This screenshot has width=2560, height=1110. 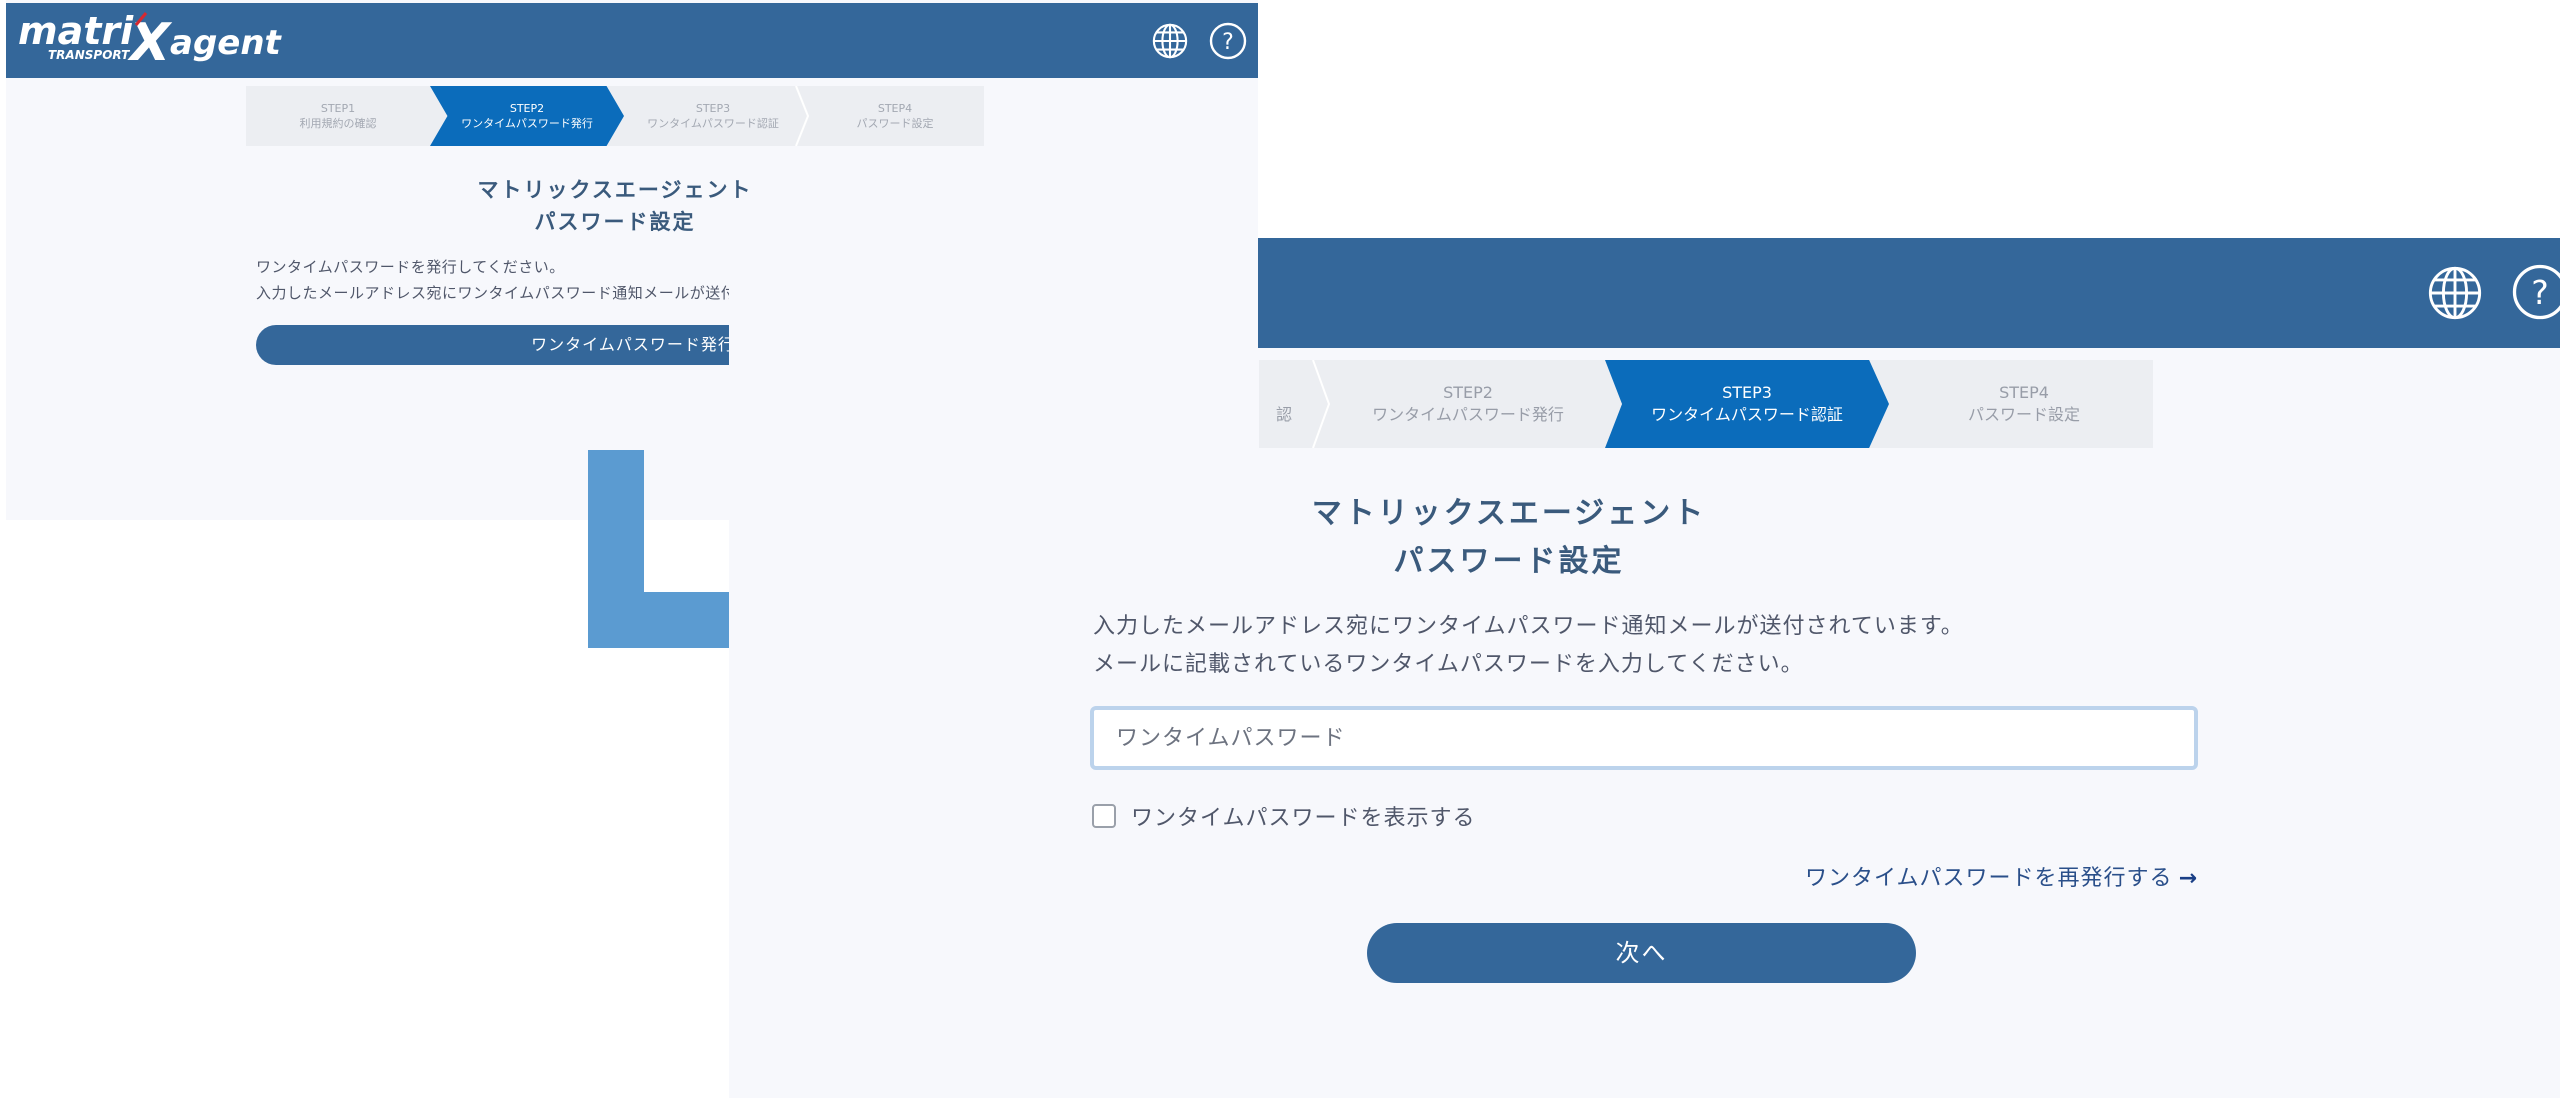 I want to click on step-item-2: STEP2 ワンタイムパスワード発行, so click(x=1468, y=404).